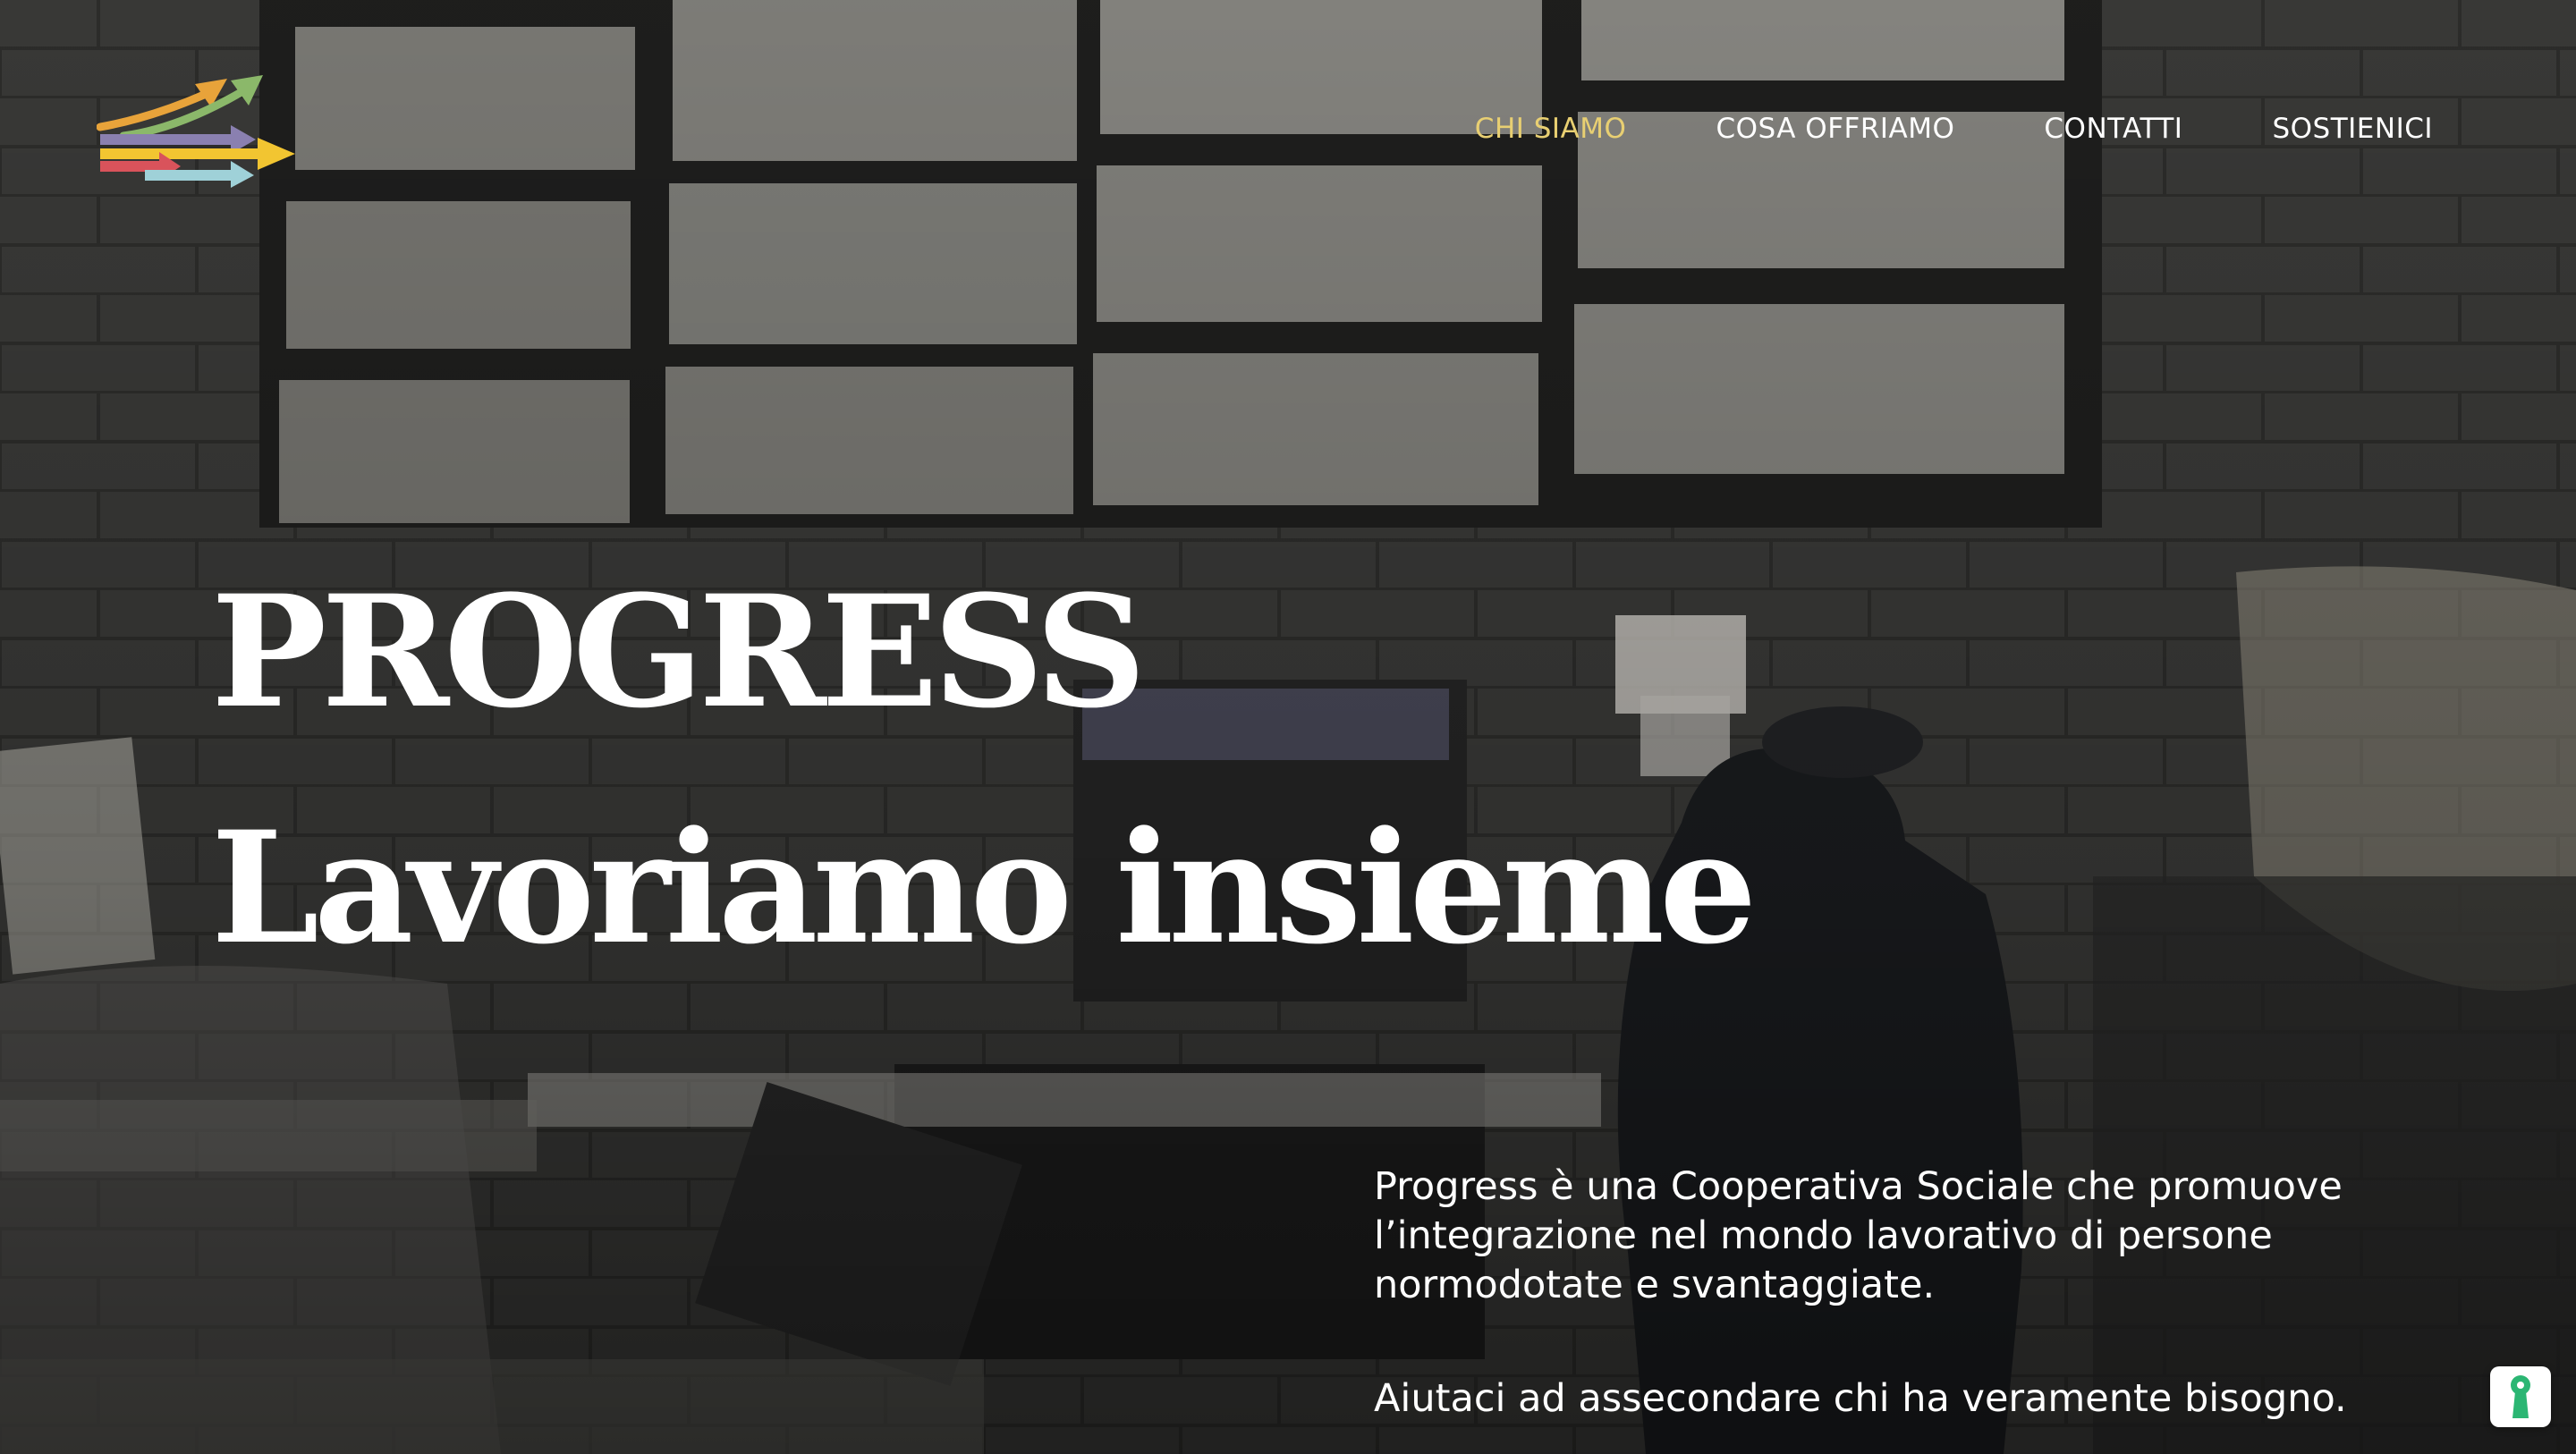 The width and height of the screenshot is (2576, 1454). What do you see at coordinates (984, 887) in the screenshot?
I see `hero-subtitle: Lavoriamo insieme` at bounding box center [984, 887].